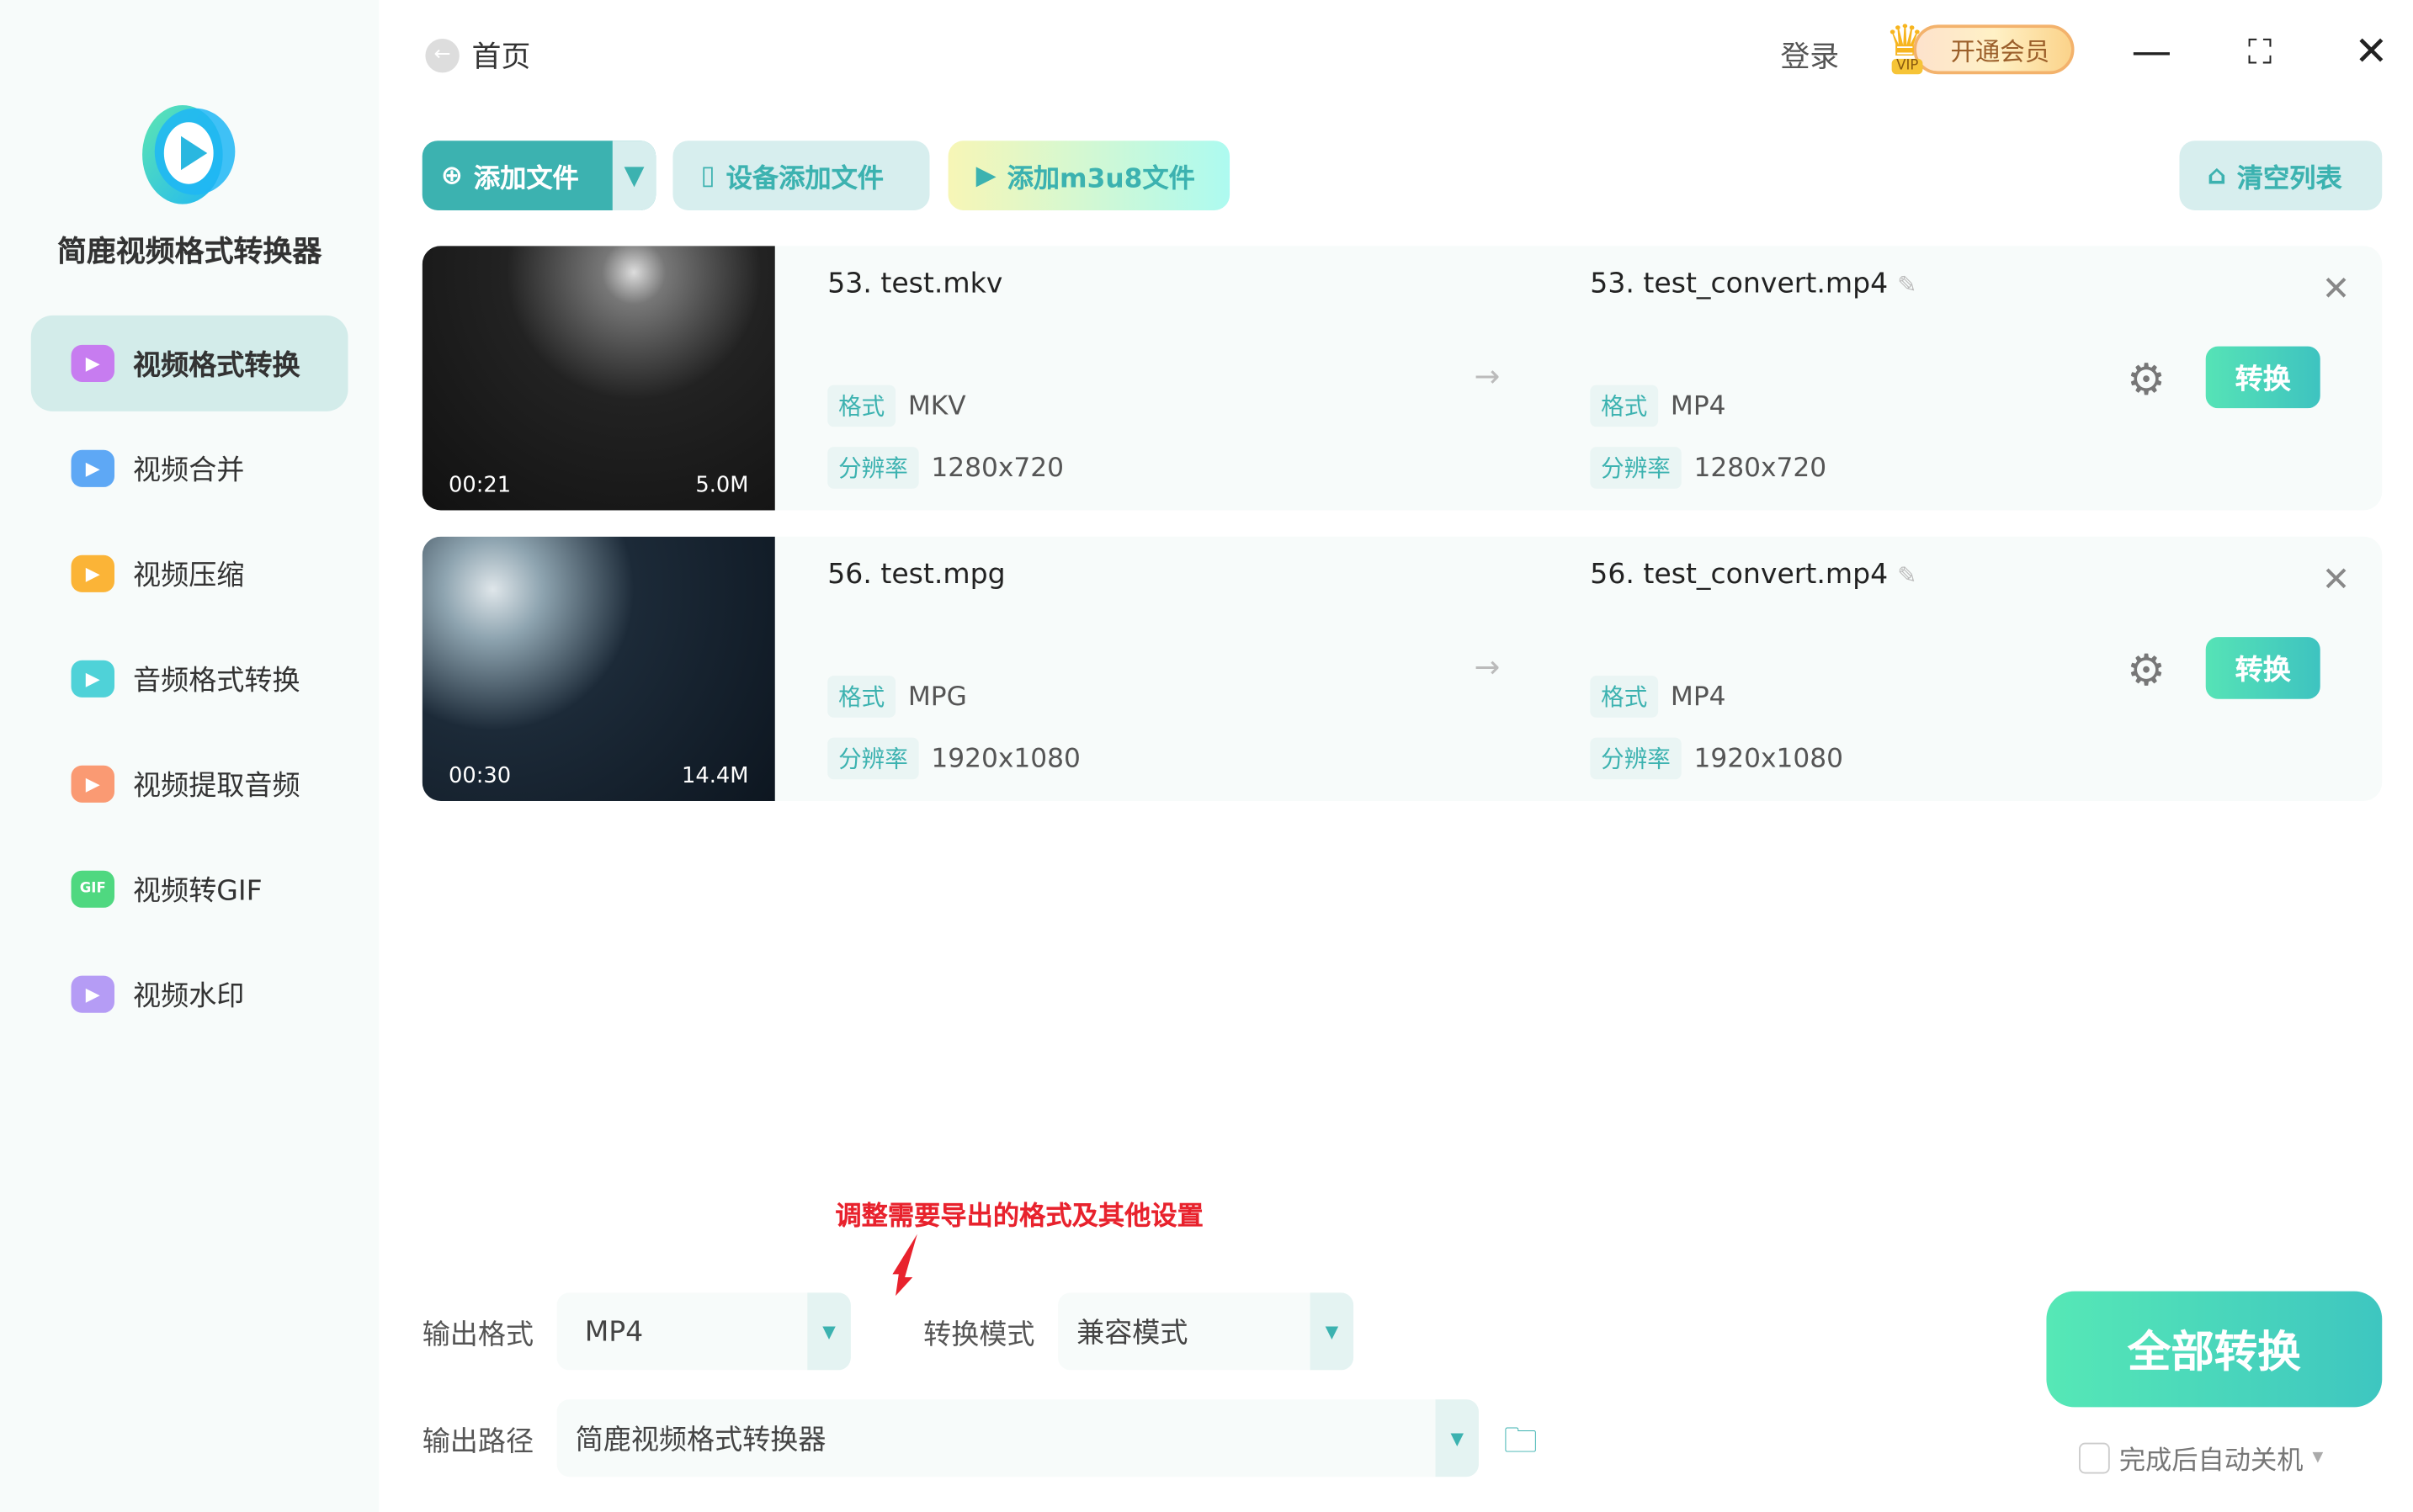  I want to click on sidebar-item-label: 视频水印, so click(189, 996).